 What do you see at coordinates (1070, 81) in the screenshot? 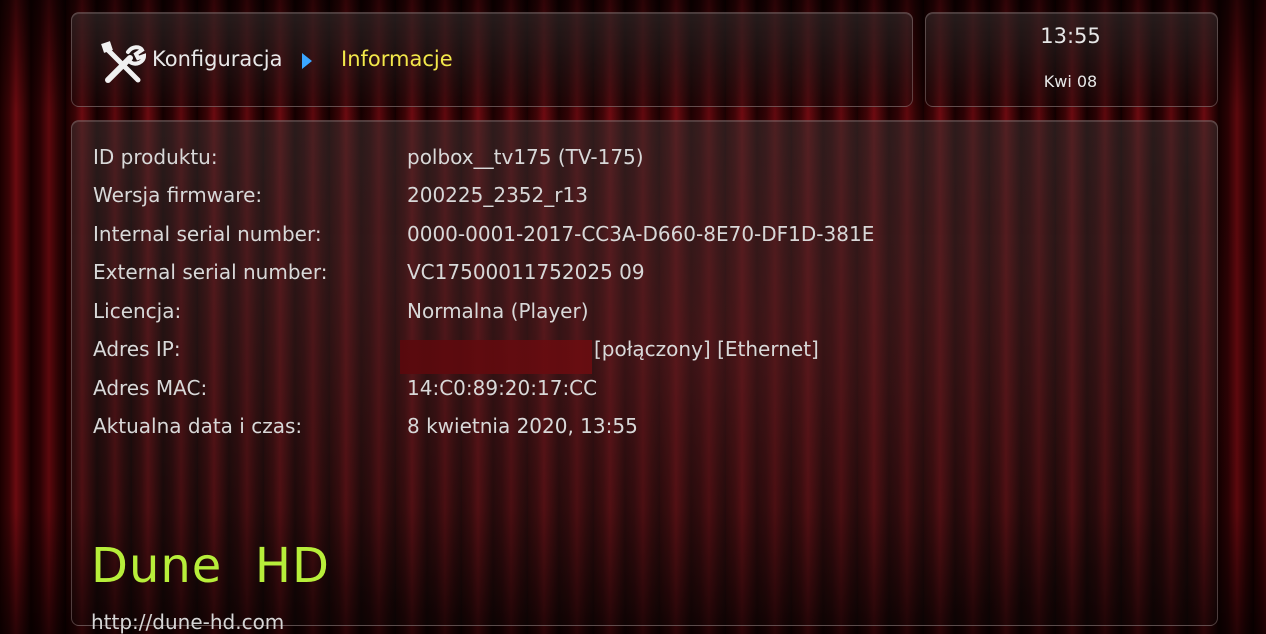
I see `clock-date: Kwi 08` at bounding box center [1070, 81].